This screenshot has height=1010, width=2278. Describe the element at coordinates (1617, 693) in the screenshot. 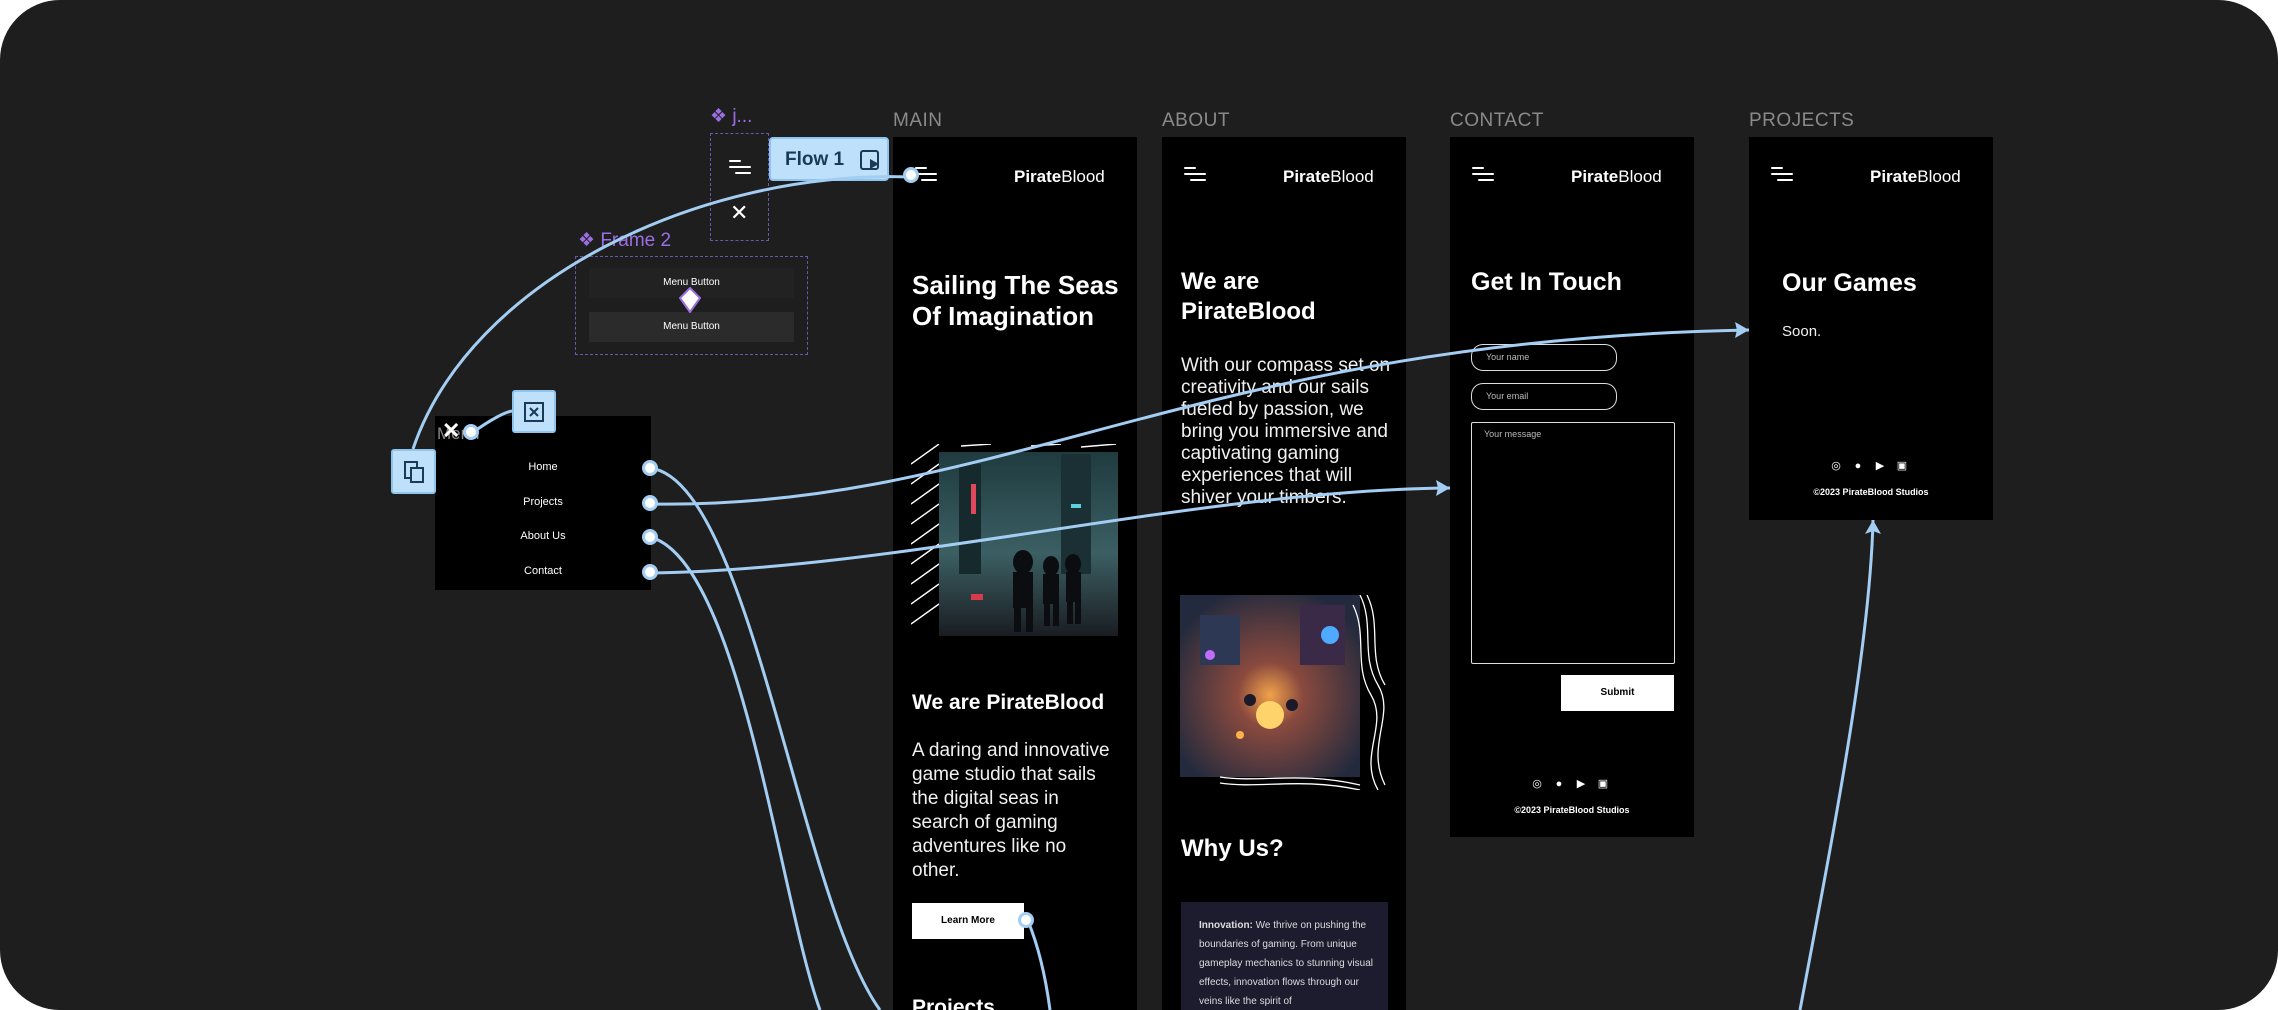

I see `submit-button: Submit` at that location.